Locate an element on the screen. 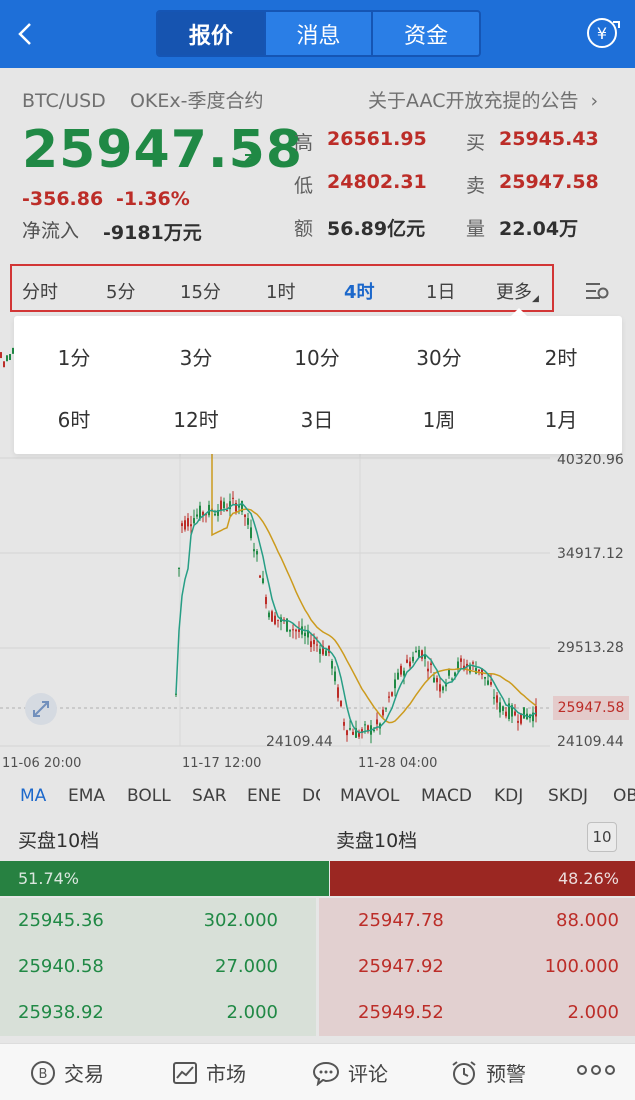 Image resolution: width=635 pixels, height=1100 pixels. tab-messages: 消息 is located at coordinates (319, 33).